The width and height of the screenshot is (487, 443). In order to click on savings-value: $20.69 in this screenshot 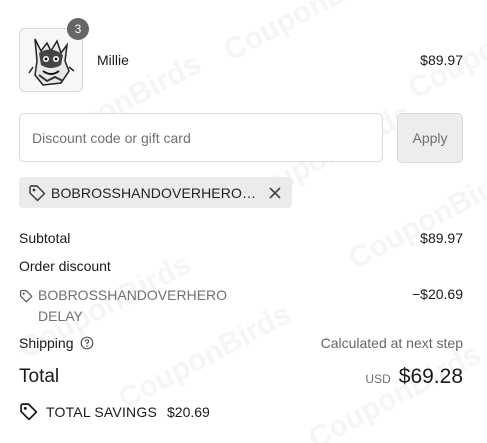, I will do `click(188, 411)`.